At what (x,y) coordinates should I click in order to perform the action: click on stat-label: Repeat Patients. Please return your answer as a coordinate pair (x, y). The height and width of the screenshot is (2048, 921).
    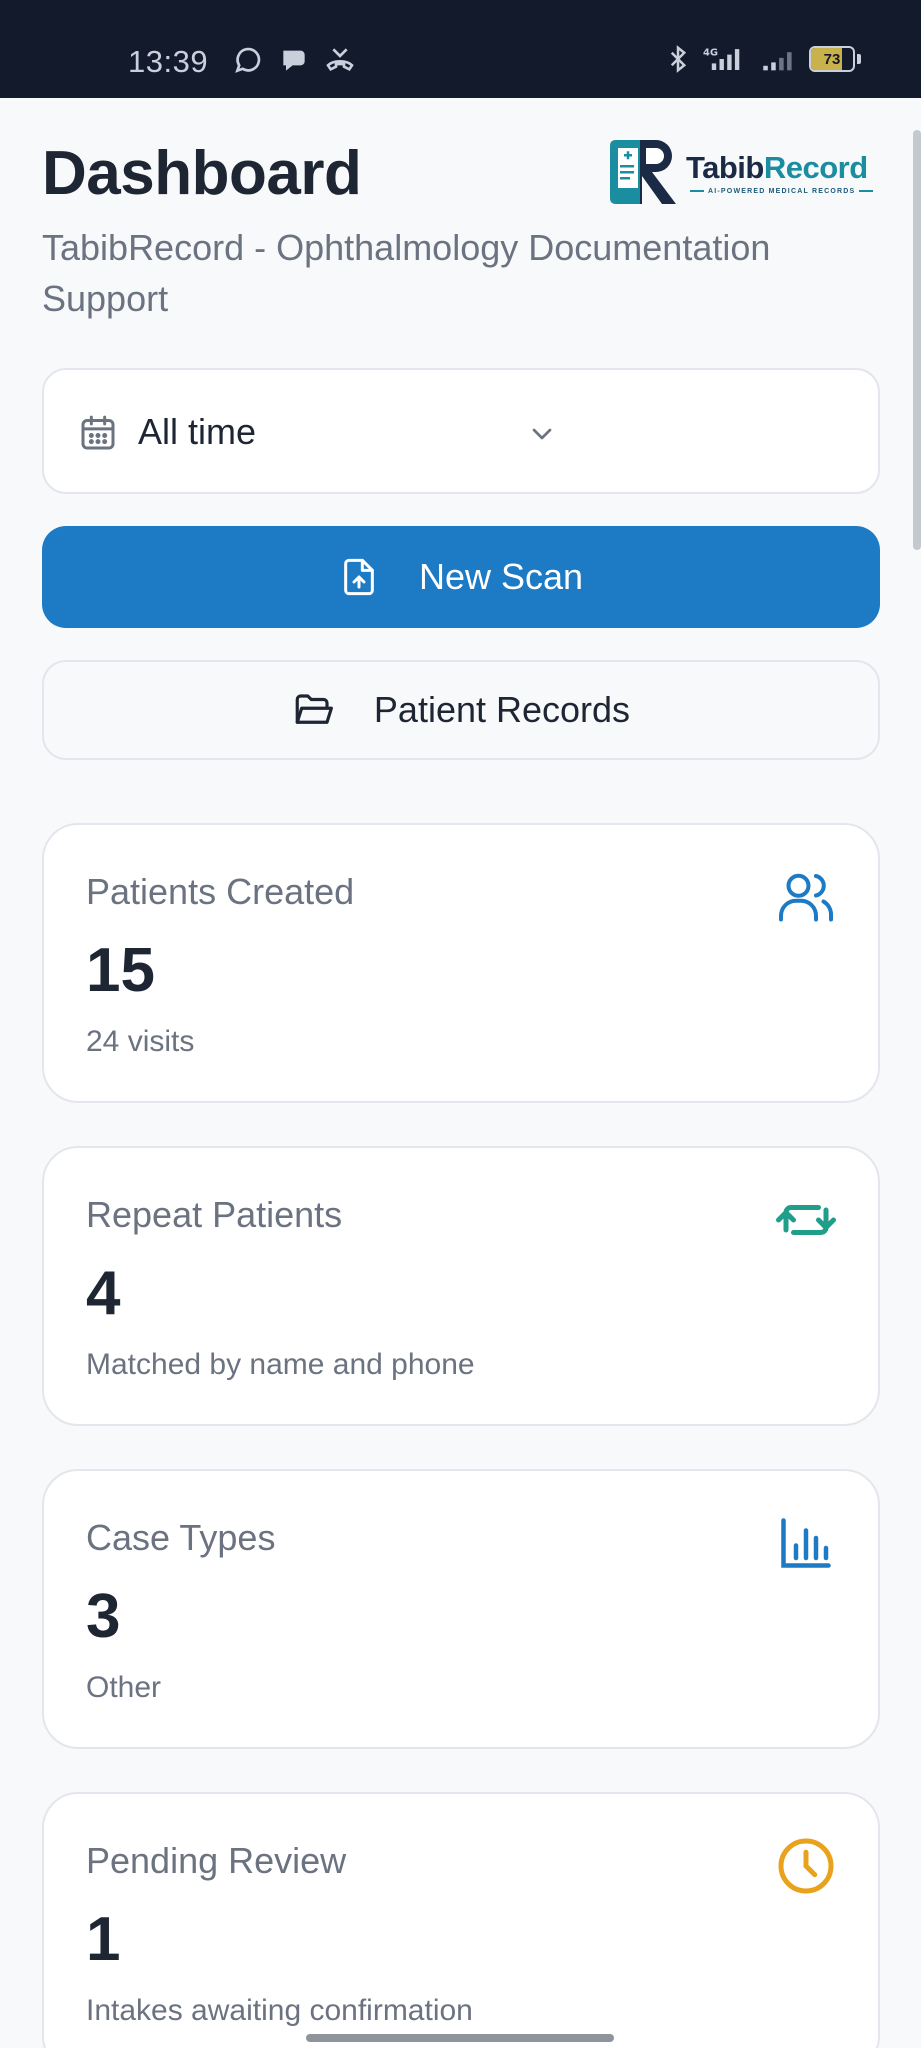
    Looking at the image, I should click on (214, 1214).